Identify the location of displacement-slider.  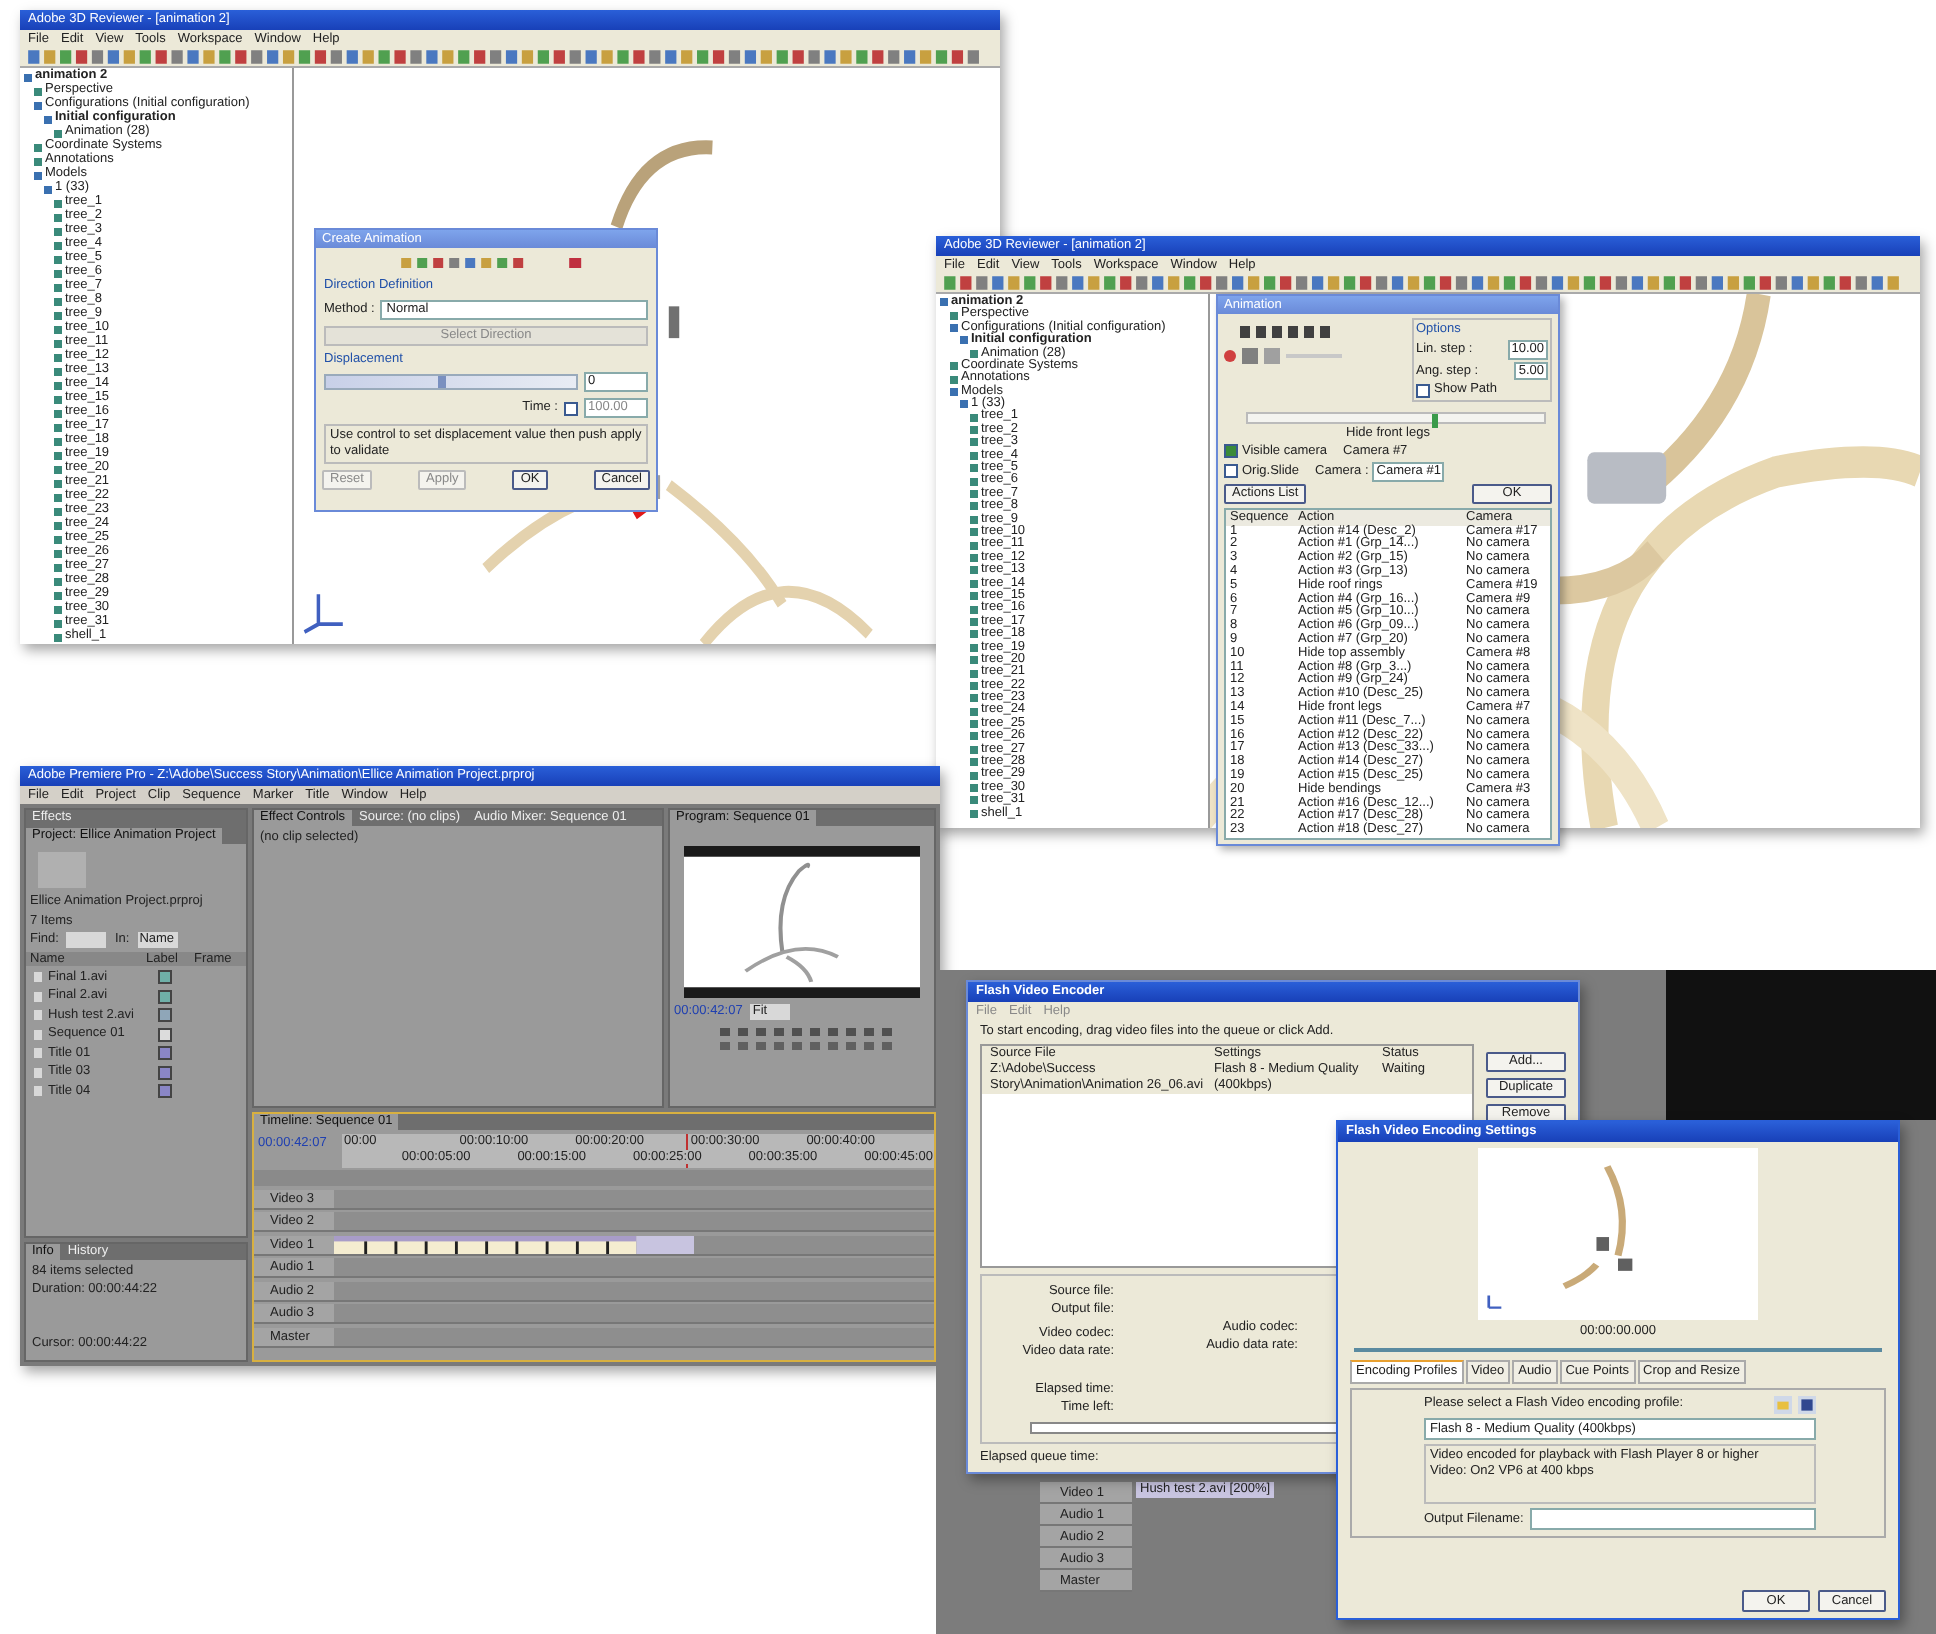
(451, 382).